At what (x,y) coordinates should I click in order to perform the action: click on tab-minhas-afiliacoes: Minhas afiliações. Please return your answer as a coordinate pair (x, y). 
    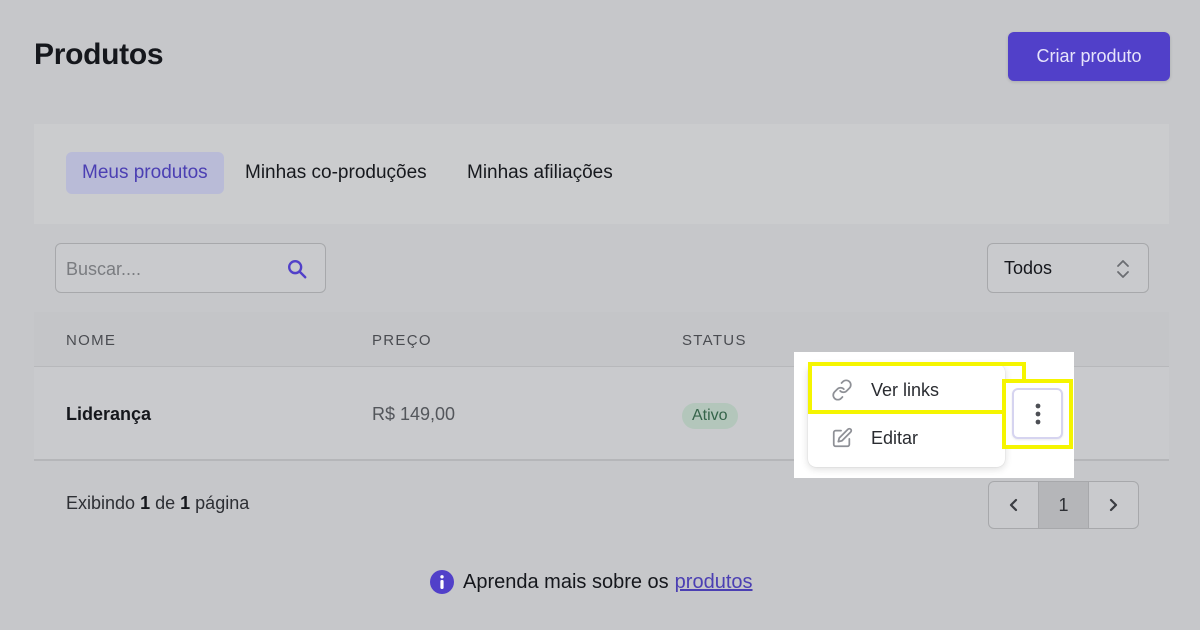
    Looking at the image, I should click on (540, 173).